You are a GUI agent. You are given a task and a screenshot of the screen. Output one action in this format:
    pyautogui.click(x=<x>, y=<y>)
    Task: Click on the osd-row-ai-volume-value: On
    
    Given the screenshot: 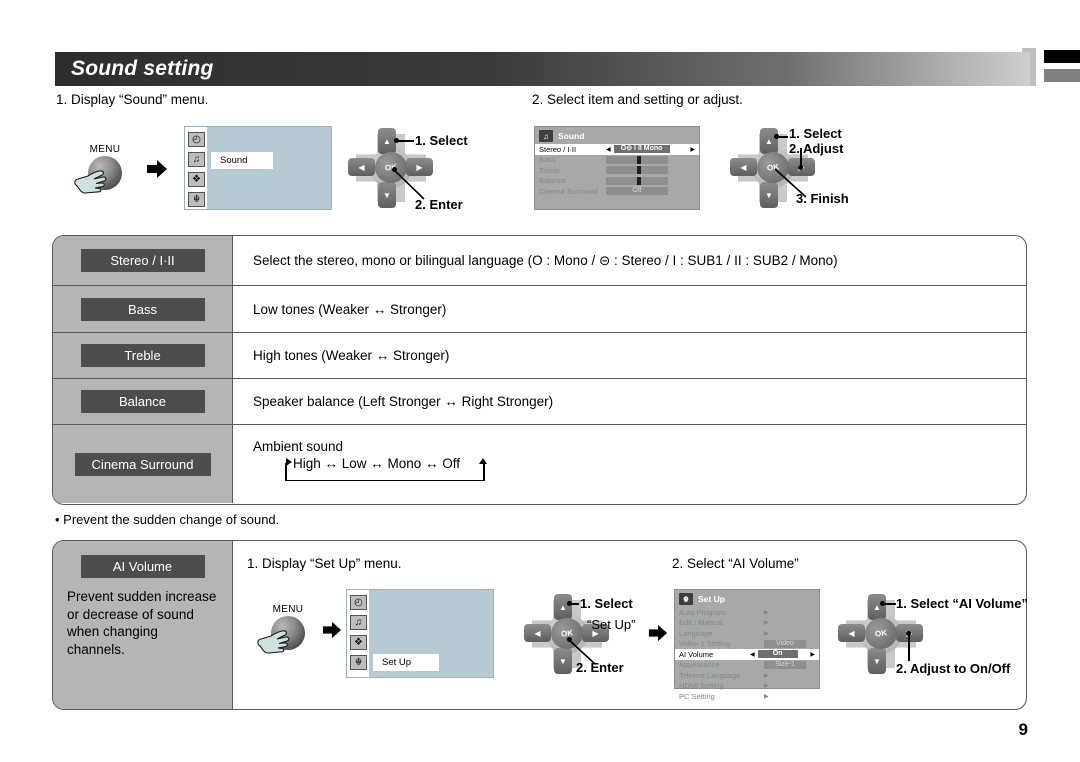 What is the action you would take?
    pyautogui.click(x=777, y=654)
    